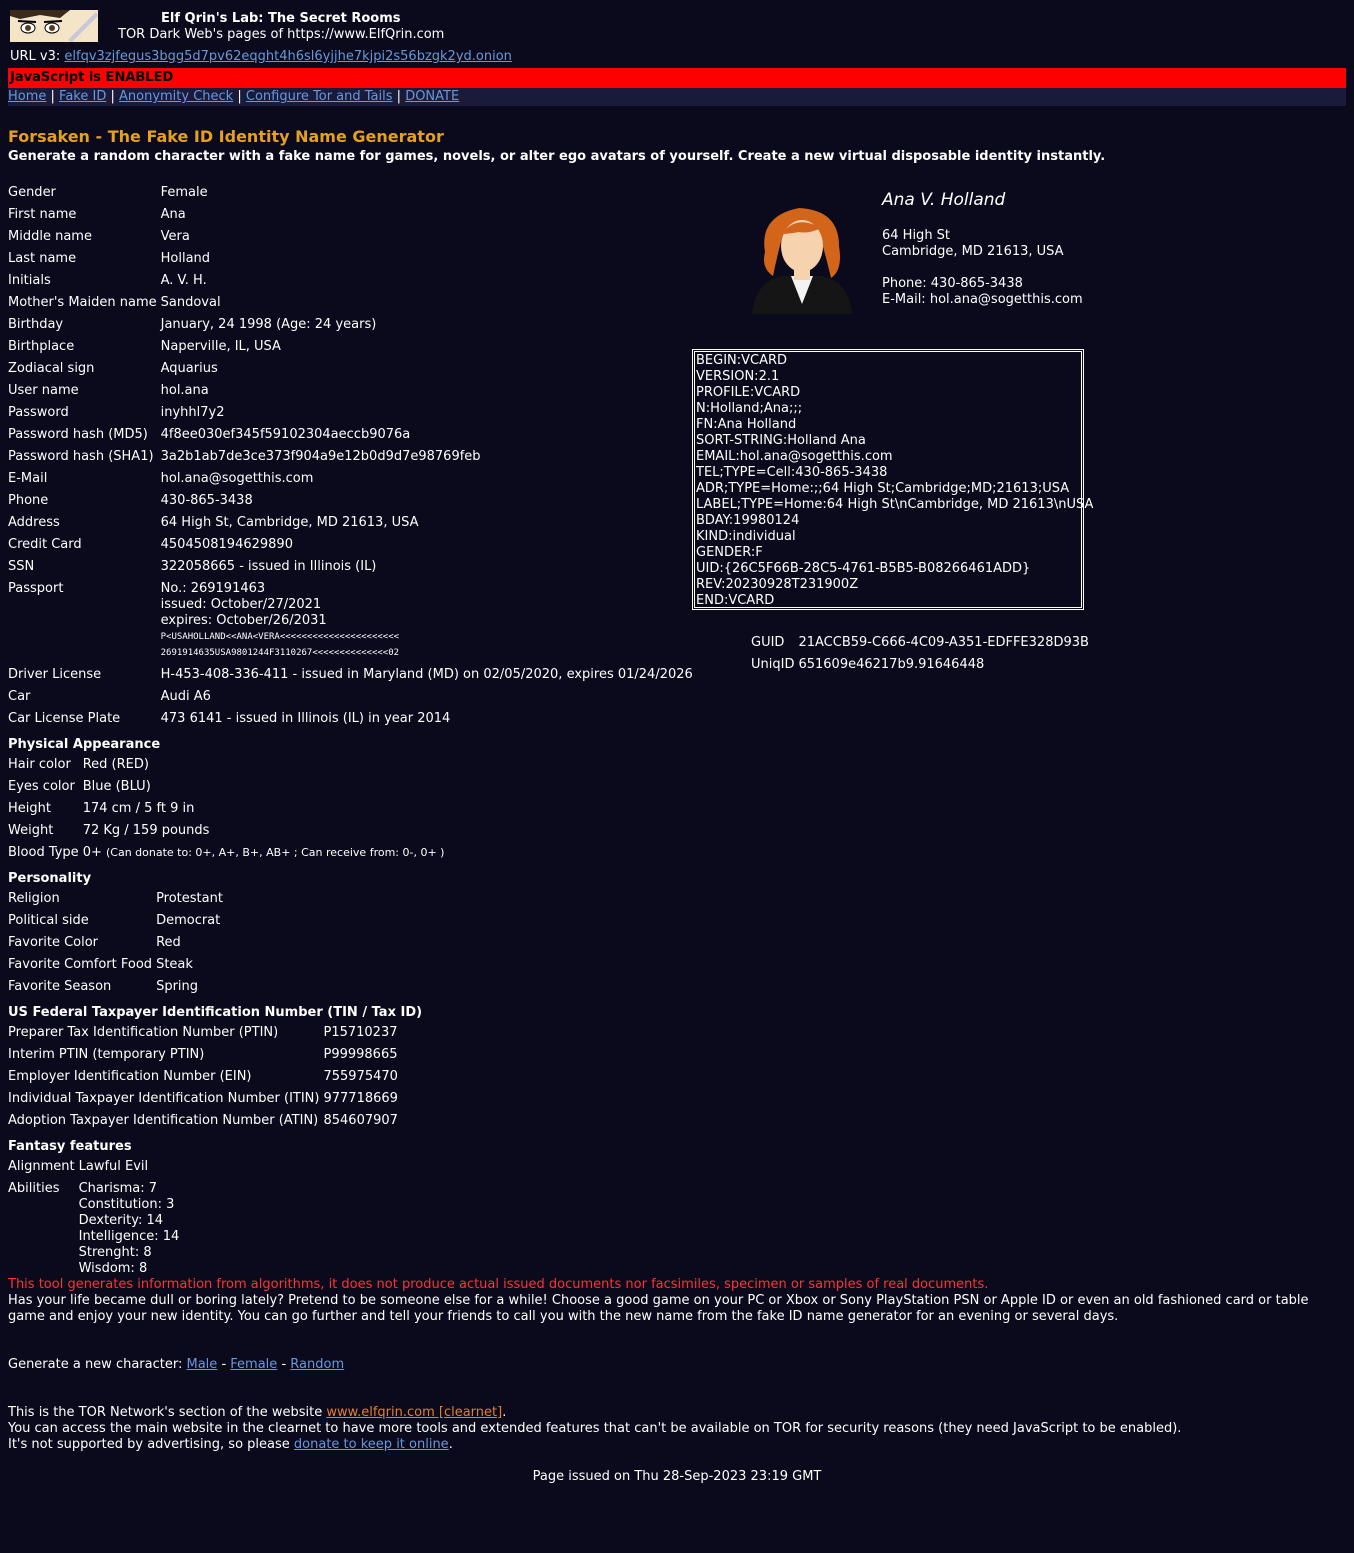 Image resolution: width=1354 pixels, height=1553 pixels. I want to click on nav-anonymity-check: Anonymity Check, so click(176, 96).